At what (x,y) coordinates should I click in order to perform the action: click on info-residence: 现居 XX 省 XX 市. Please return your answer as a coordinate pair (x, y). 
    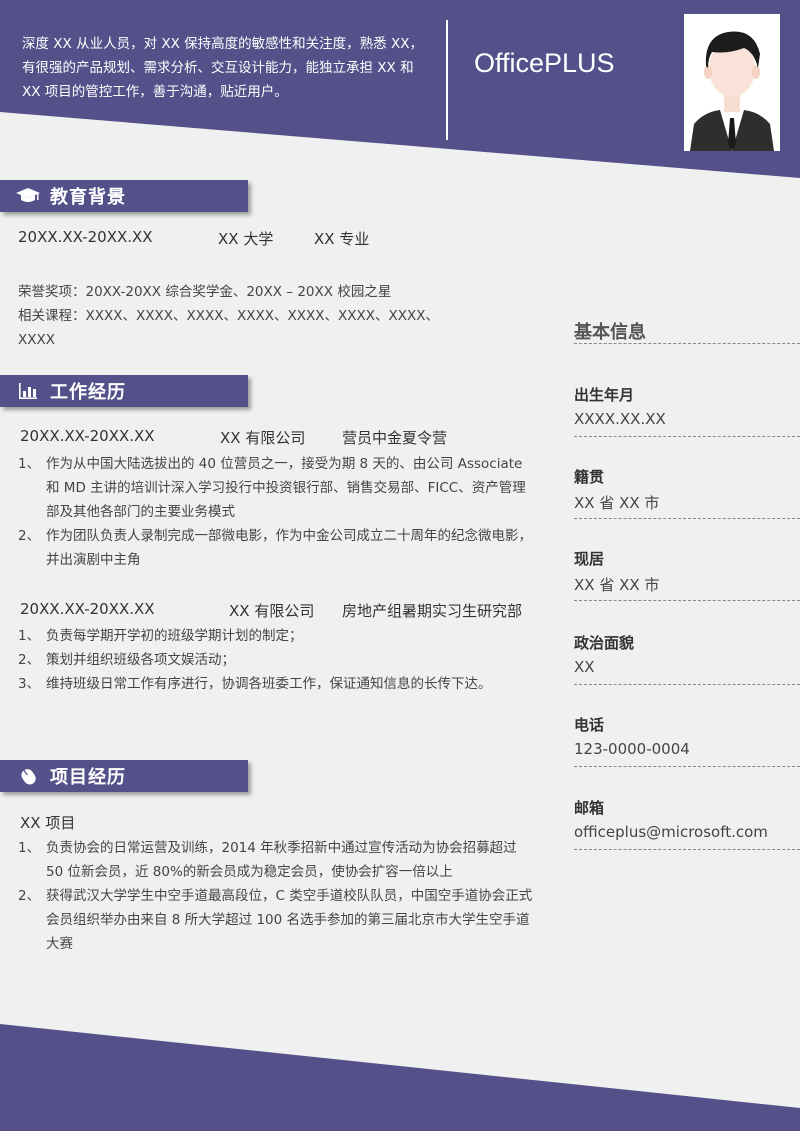
    Looking at the image, I should click on (687, 574).